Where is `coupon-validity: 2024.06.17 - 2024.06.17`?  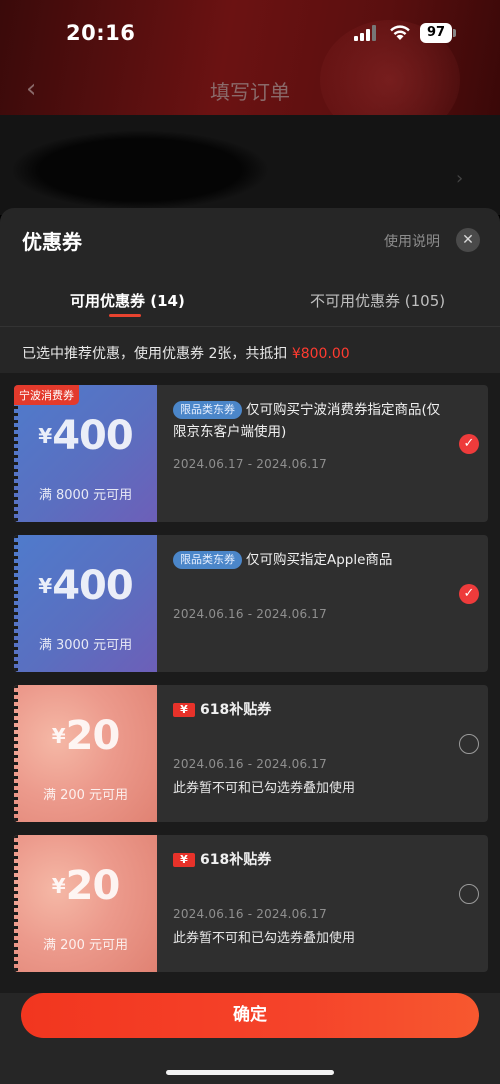 coupon-validity: 2024.06.17 - 2024.06.17 is located at coordinates (250, 464).